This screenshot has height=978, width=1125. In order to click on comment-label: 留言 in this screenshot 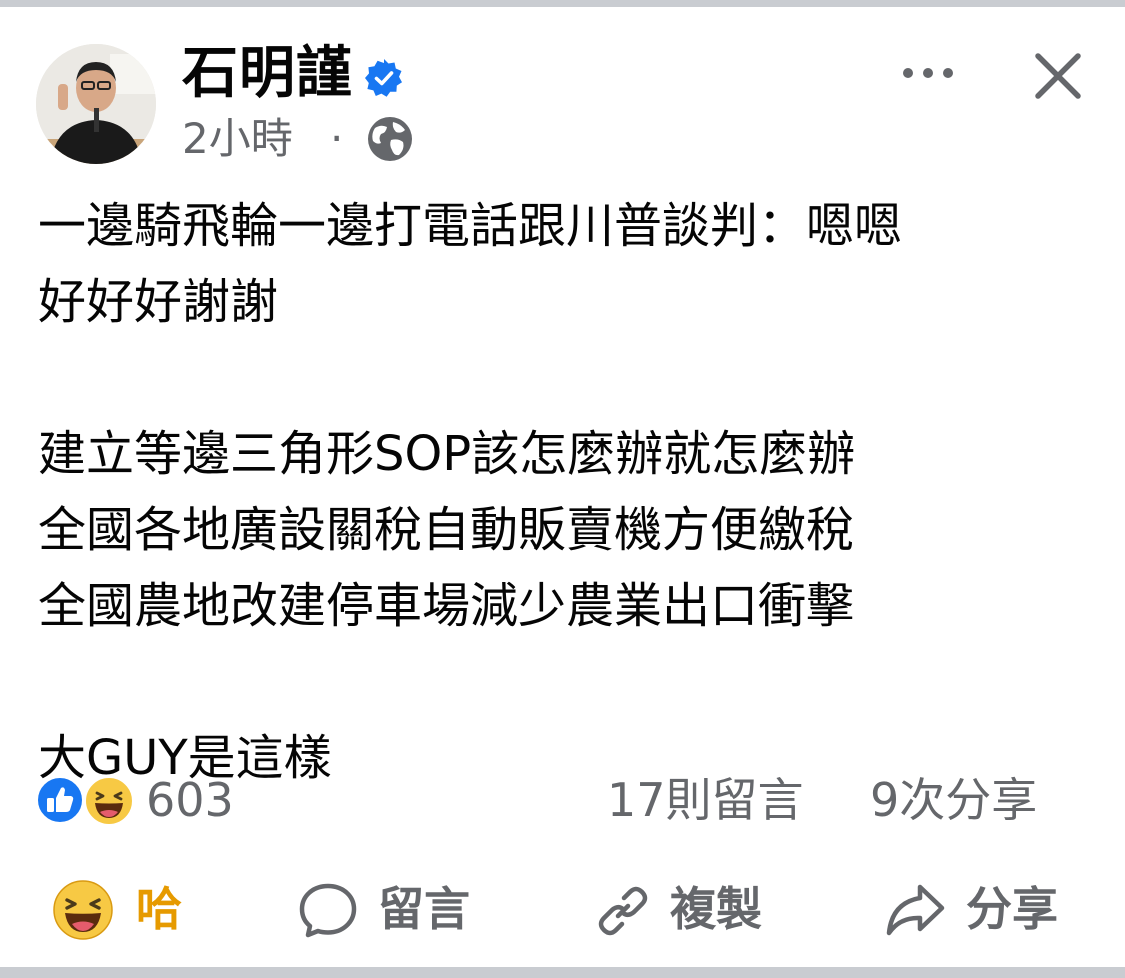, I will do `click(424, 909)`.